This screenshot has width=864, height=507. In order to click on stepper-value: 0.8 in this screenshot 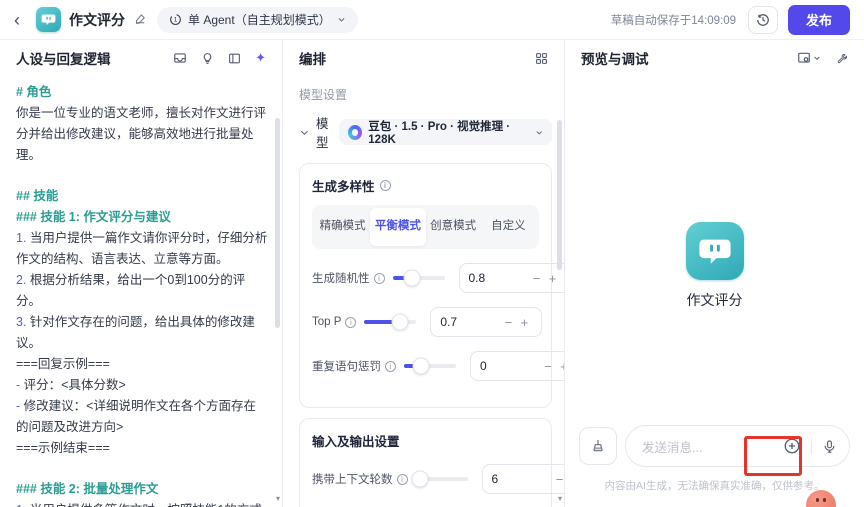, I will do `click(499, 278)`.